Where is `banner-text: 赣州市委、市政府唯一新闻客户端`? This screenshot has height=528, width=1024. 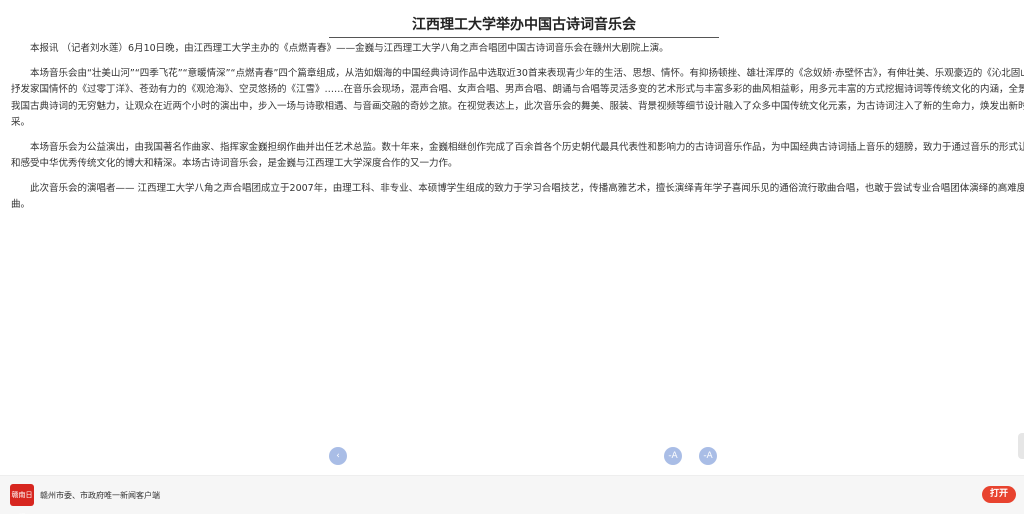
banner-text: 赣州市委、市政府唯一新闻客户端 is located at coordinates (100, 495).